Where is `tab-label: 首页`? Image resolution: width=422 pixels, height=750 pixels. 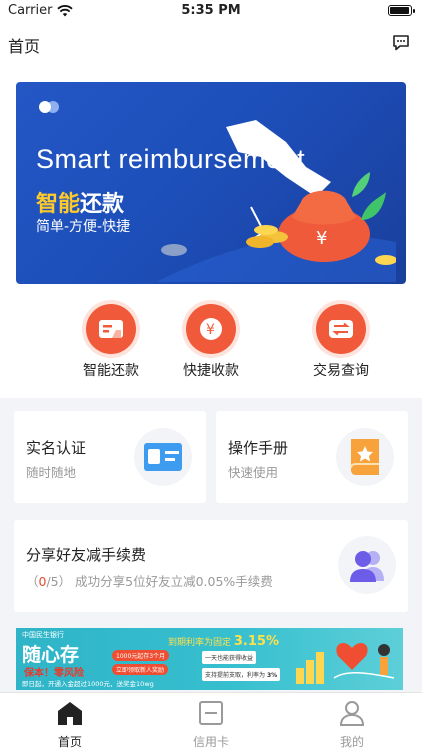
tab-label: 首页 is located at coordinates (69, 742).